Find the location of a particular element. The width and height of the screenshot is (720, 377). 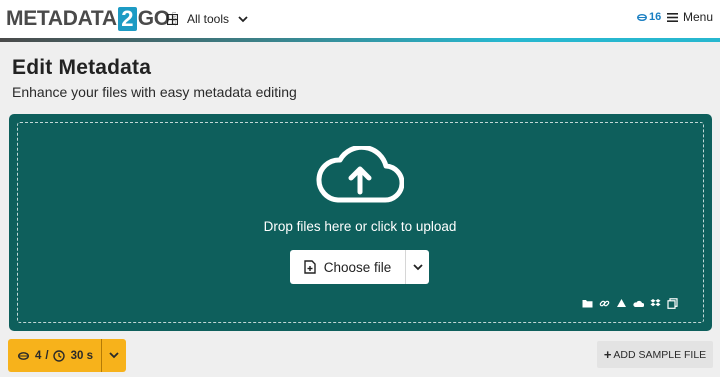

header-accent-bar is located at coordinates (360, 40).